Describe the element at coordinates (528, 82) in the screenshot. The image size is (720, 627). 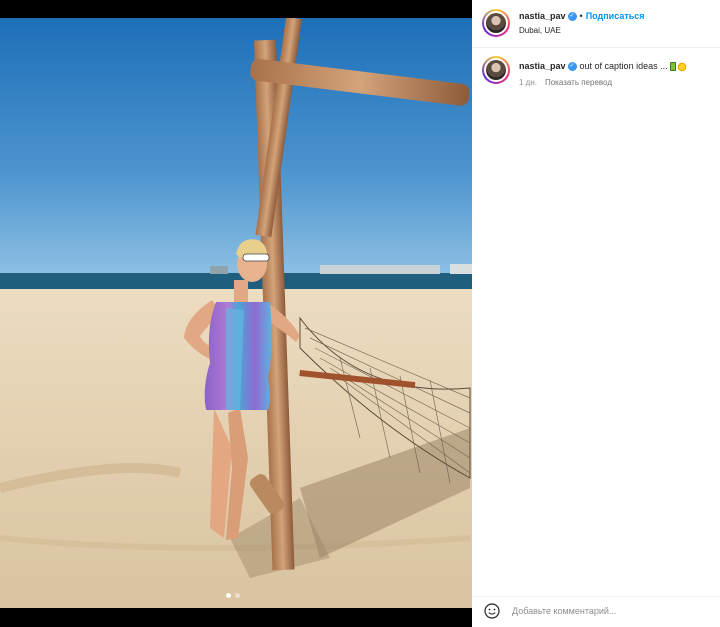
I see `post-time: 1 дн.` at that location.